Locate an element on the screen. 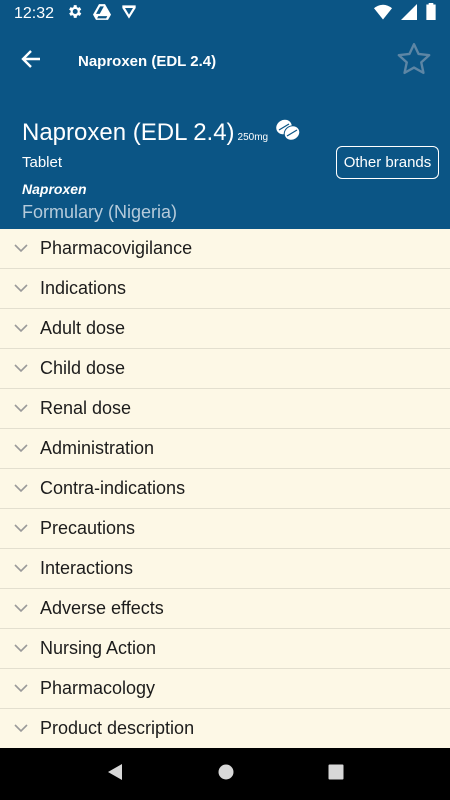  section-adult-dose: Adult dose is located at coordinates (225, 329).